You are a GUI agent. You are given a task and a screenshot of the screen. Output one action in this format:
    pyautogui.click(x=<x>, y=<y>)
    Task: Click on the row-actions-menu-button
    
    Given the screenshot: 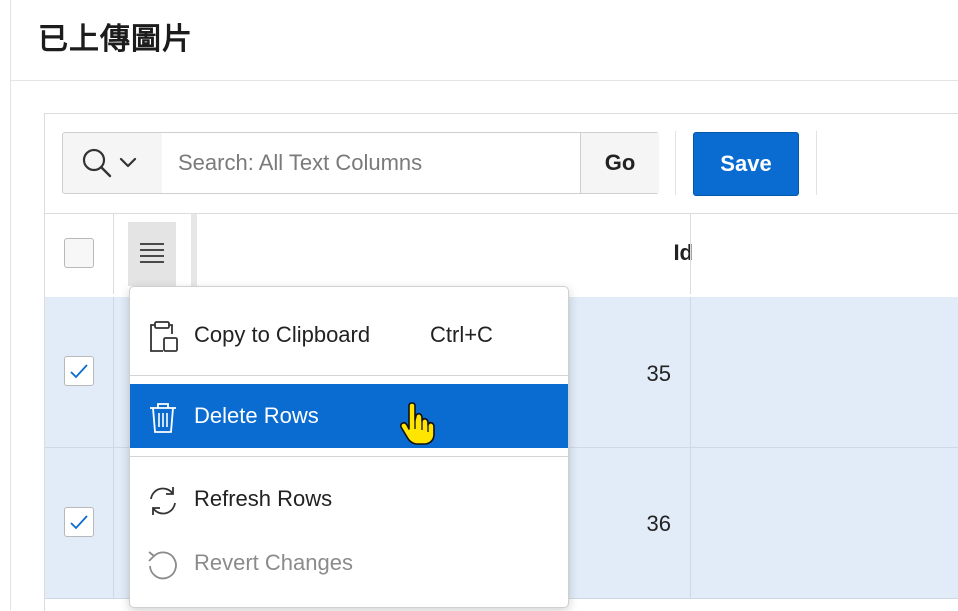 What is the action you would take?
    pyautogui.click(x=152, y=254)
    